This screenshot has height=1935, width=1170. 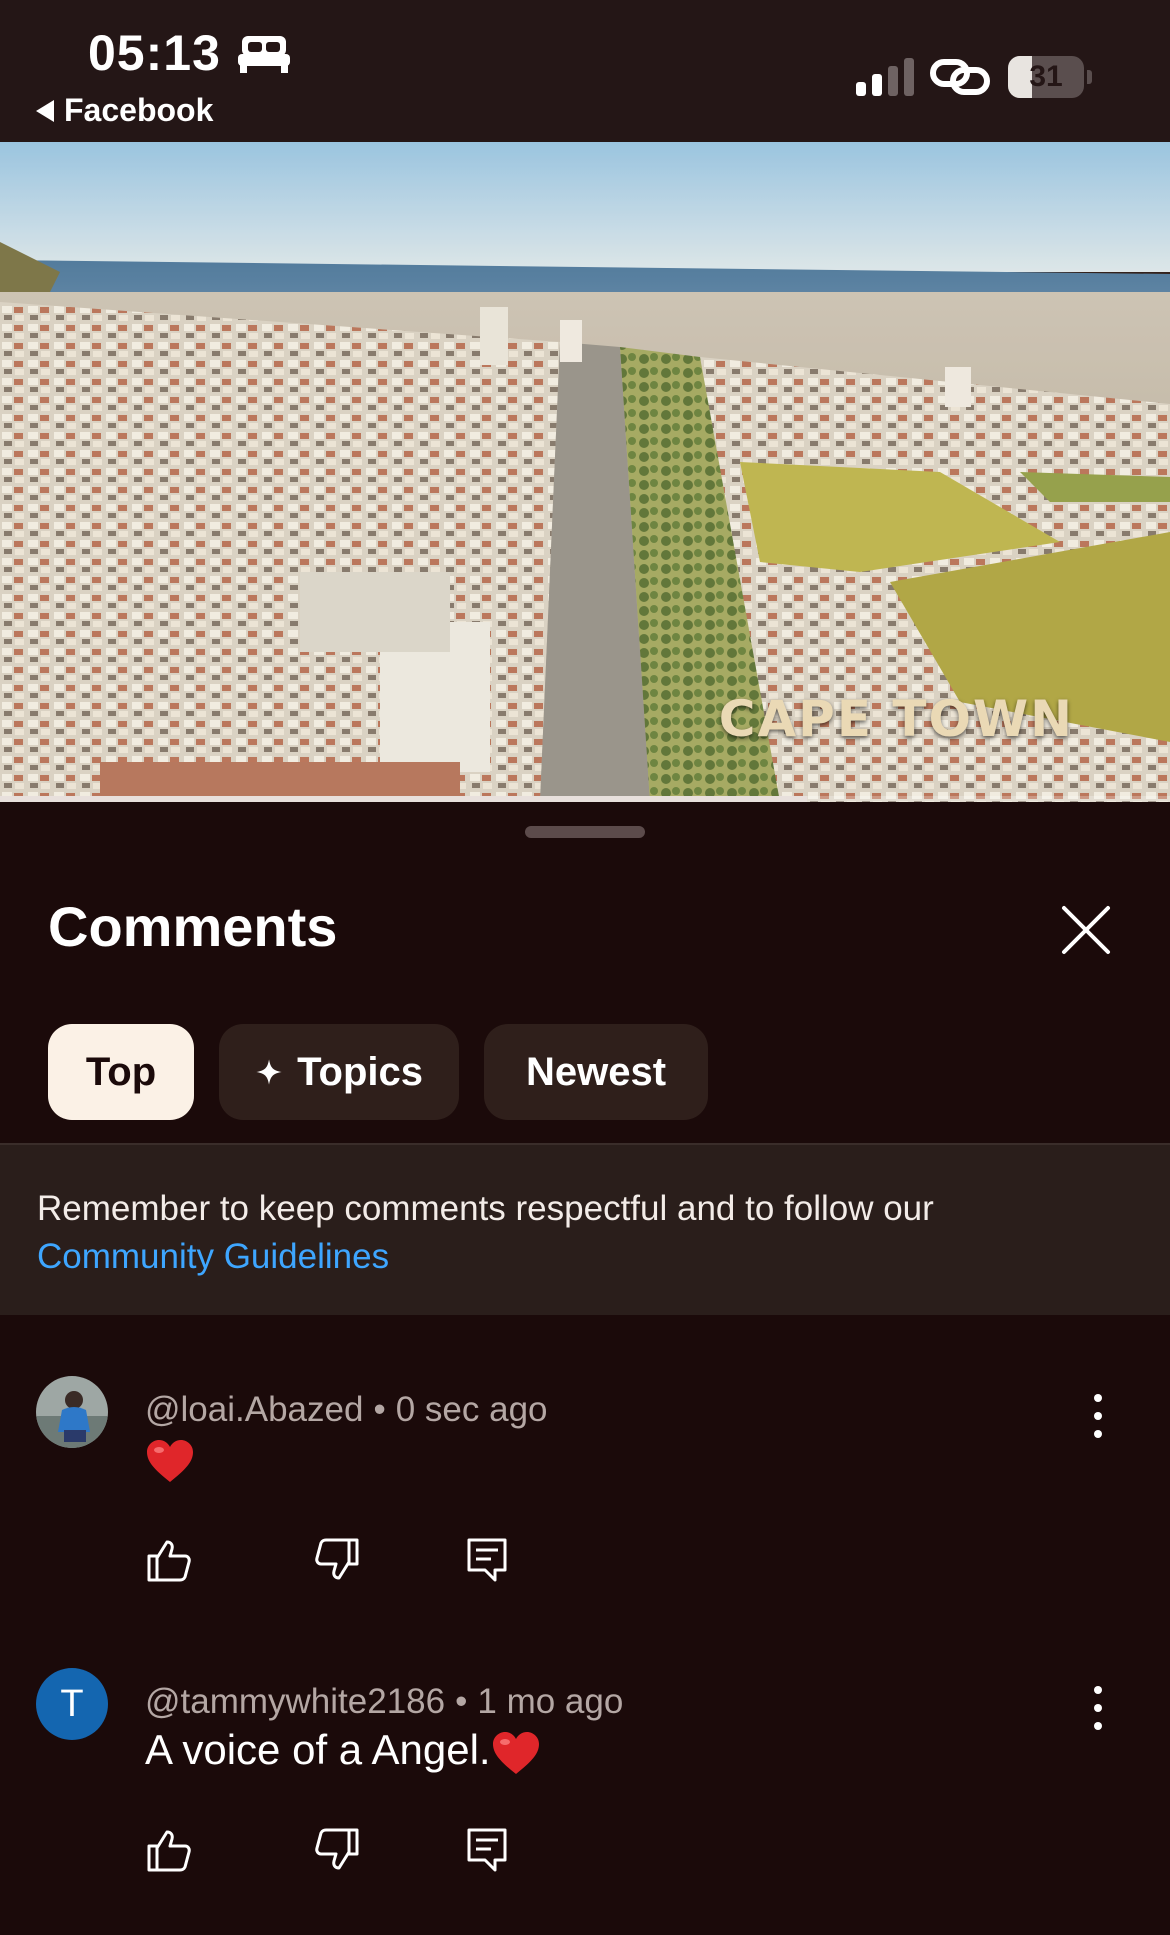 I want to click on back-arrow-icon, so click(x=45, y=110).